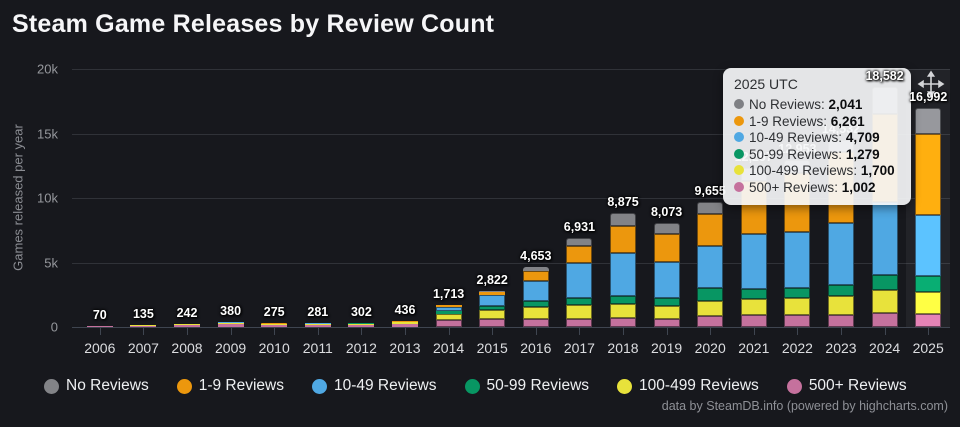 The image size is (960, 427). I want to click on tooltip-series-dot, so click(739, 170).